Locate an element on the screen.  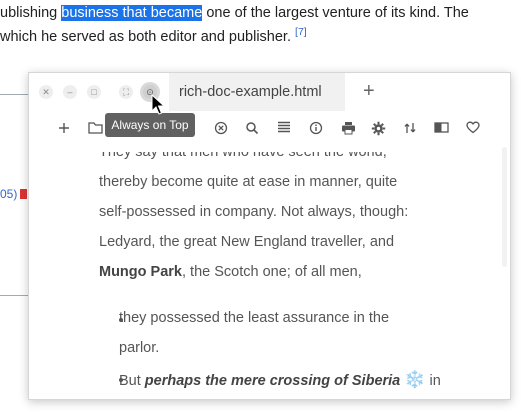
fullscreen-button: ⛶ is located at coordinates (126, 92).